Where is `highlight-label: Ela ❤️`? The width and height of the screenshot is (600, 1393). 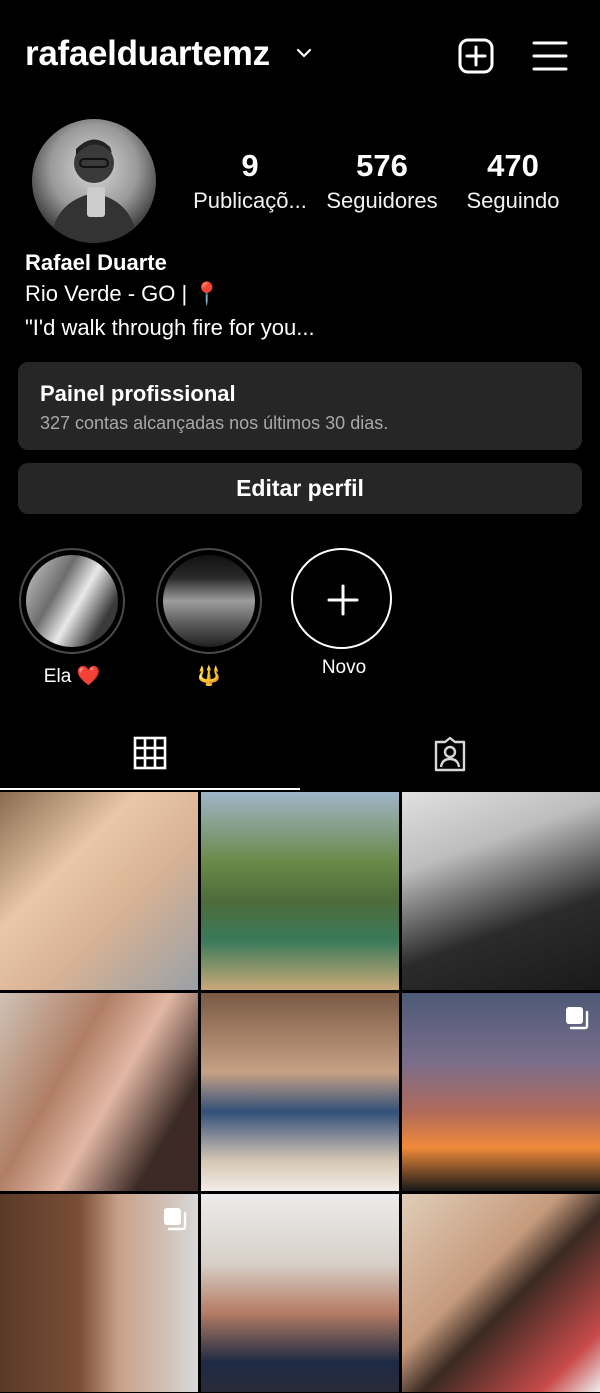
highlight-label: Ela ❤️ is located at coordinates (72, 676).